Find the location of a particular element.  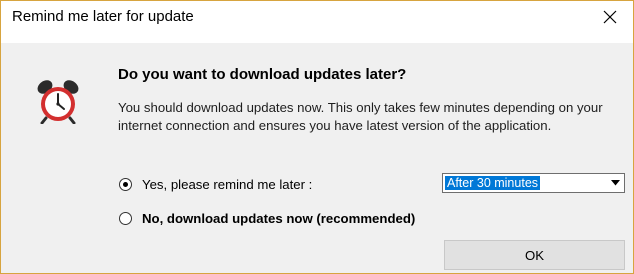

ok-button: OK is located at coordinates (534, 255).